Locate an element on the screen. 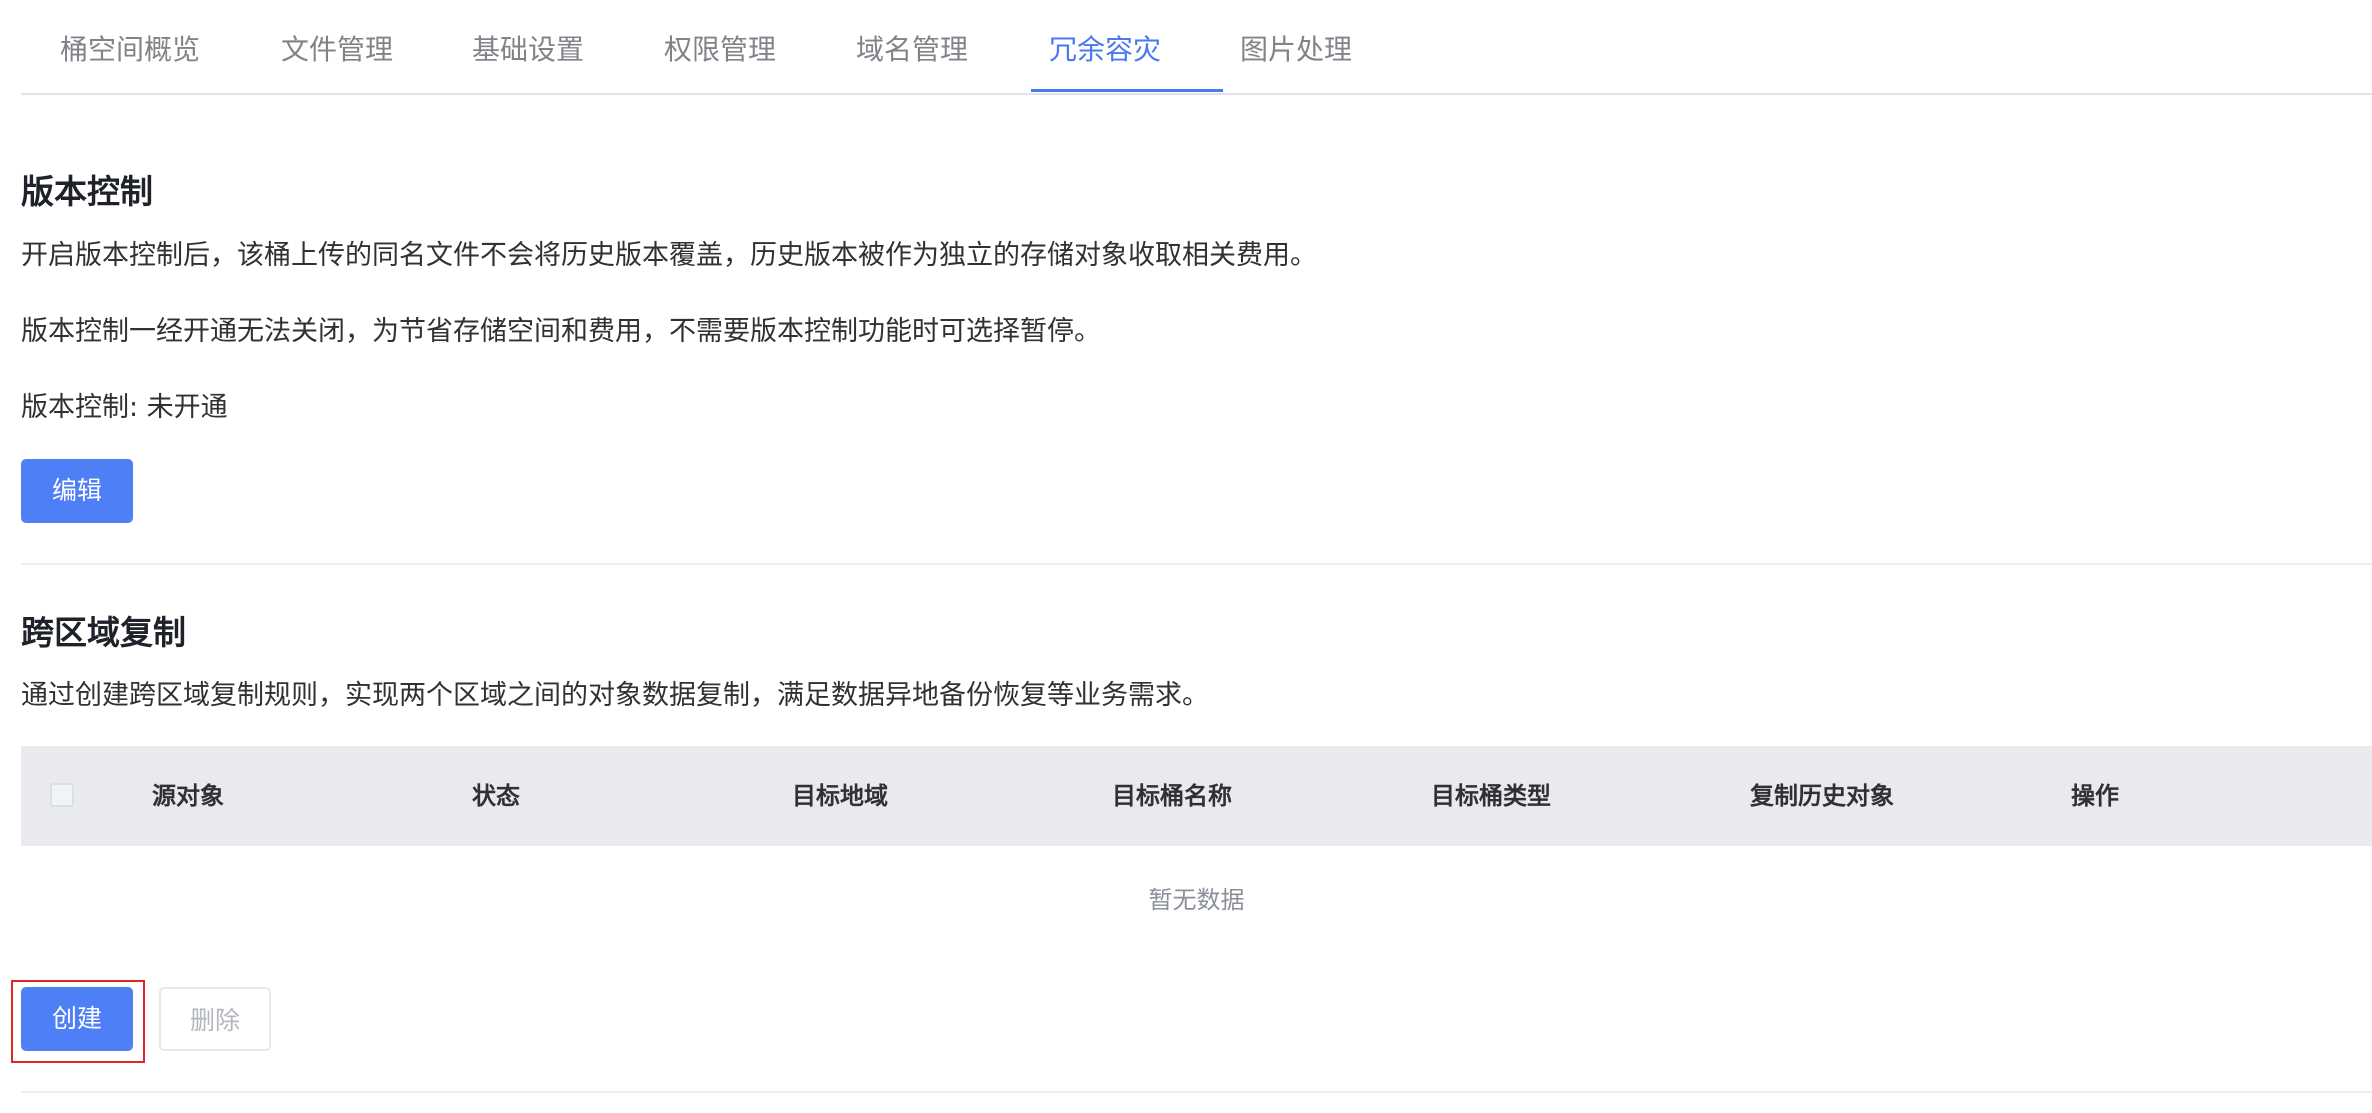  tab-image-processing: 图片处理 is located at coordinates (1296, 46).